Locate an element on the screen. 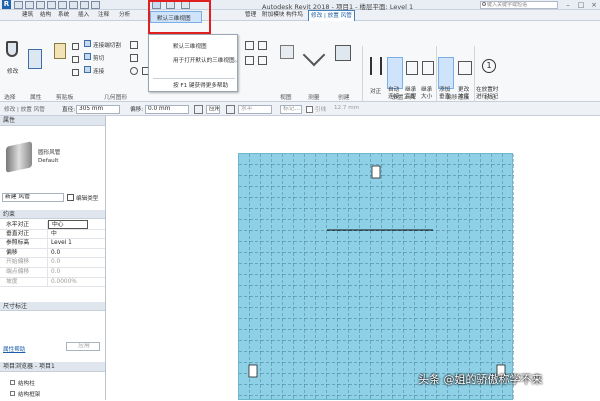 The height and width of the screenshot is (401, 600). cope-icon is located at coordinates (87, 43).